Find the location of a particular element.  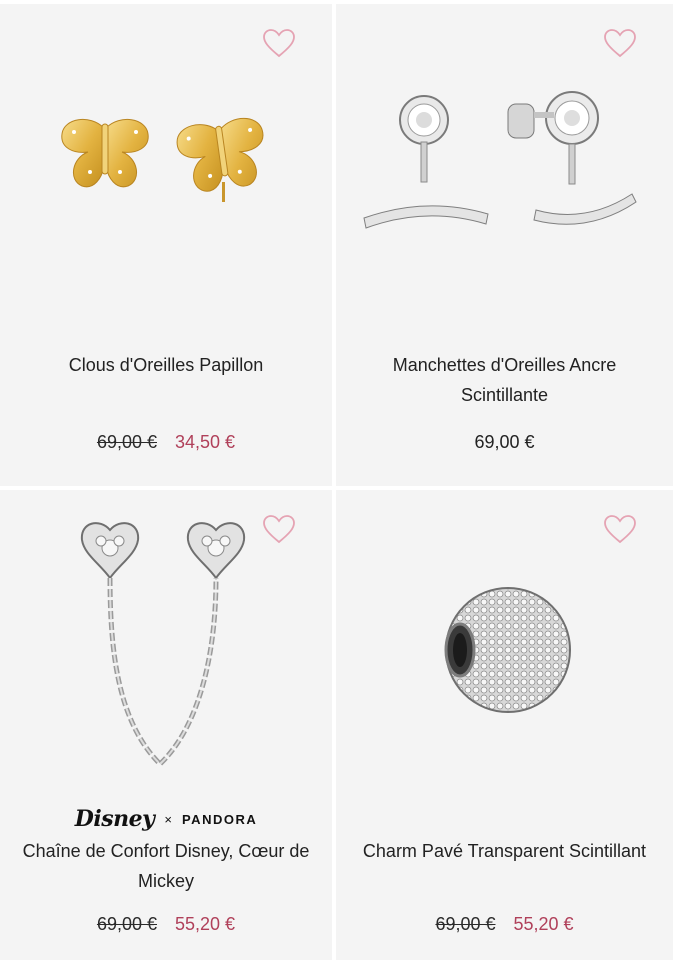

brand-logo: Disney × PANDORA is located at coordinates (166, 819).